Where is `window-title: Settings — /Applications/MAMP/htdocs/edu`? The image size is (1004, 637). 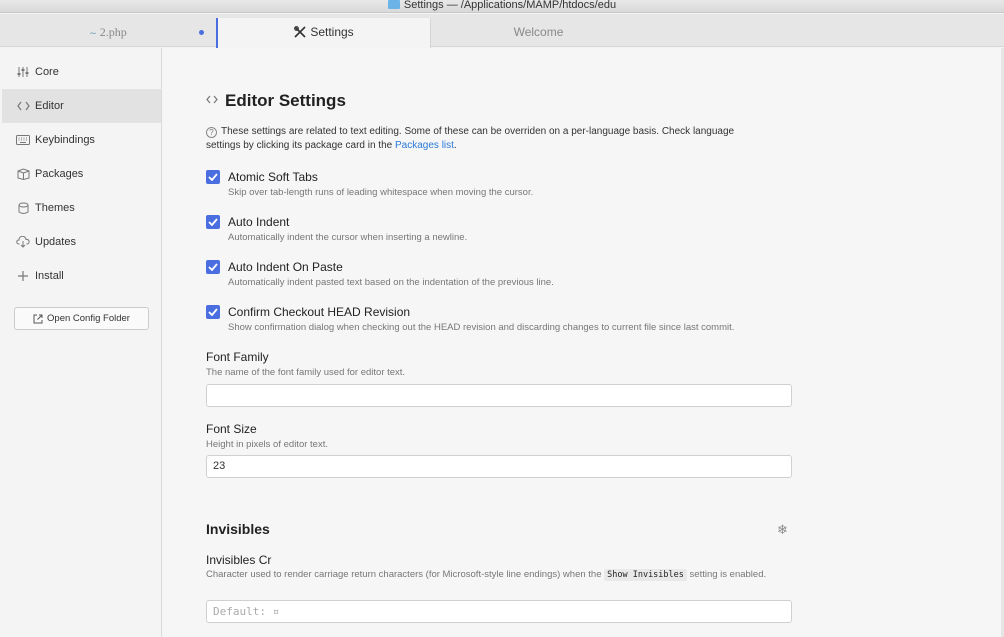
window-title: Settings — /Applications/MAMP/htdocs/edu is located at coordinates (510, 5).